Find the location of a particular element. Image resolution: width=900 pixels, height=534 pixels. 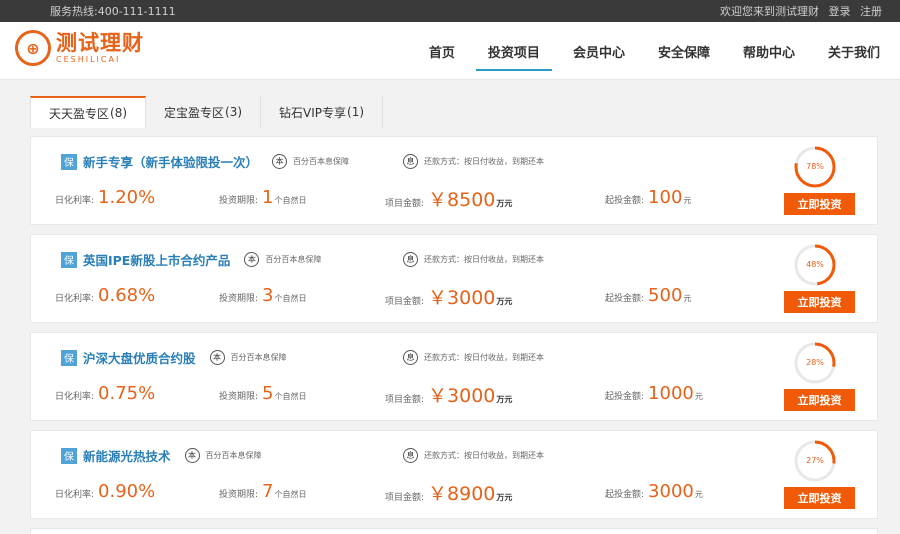

tab-count: (3) is located at coordinates (234, 112).